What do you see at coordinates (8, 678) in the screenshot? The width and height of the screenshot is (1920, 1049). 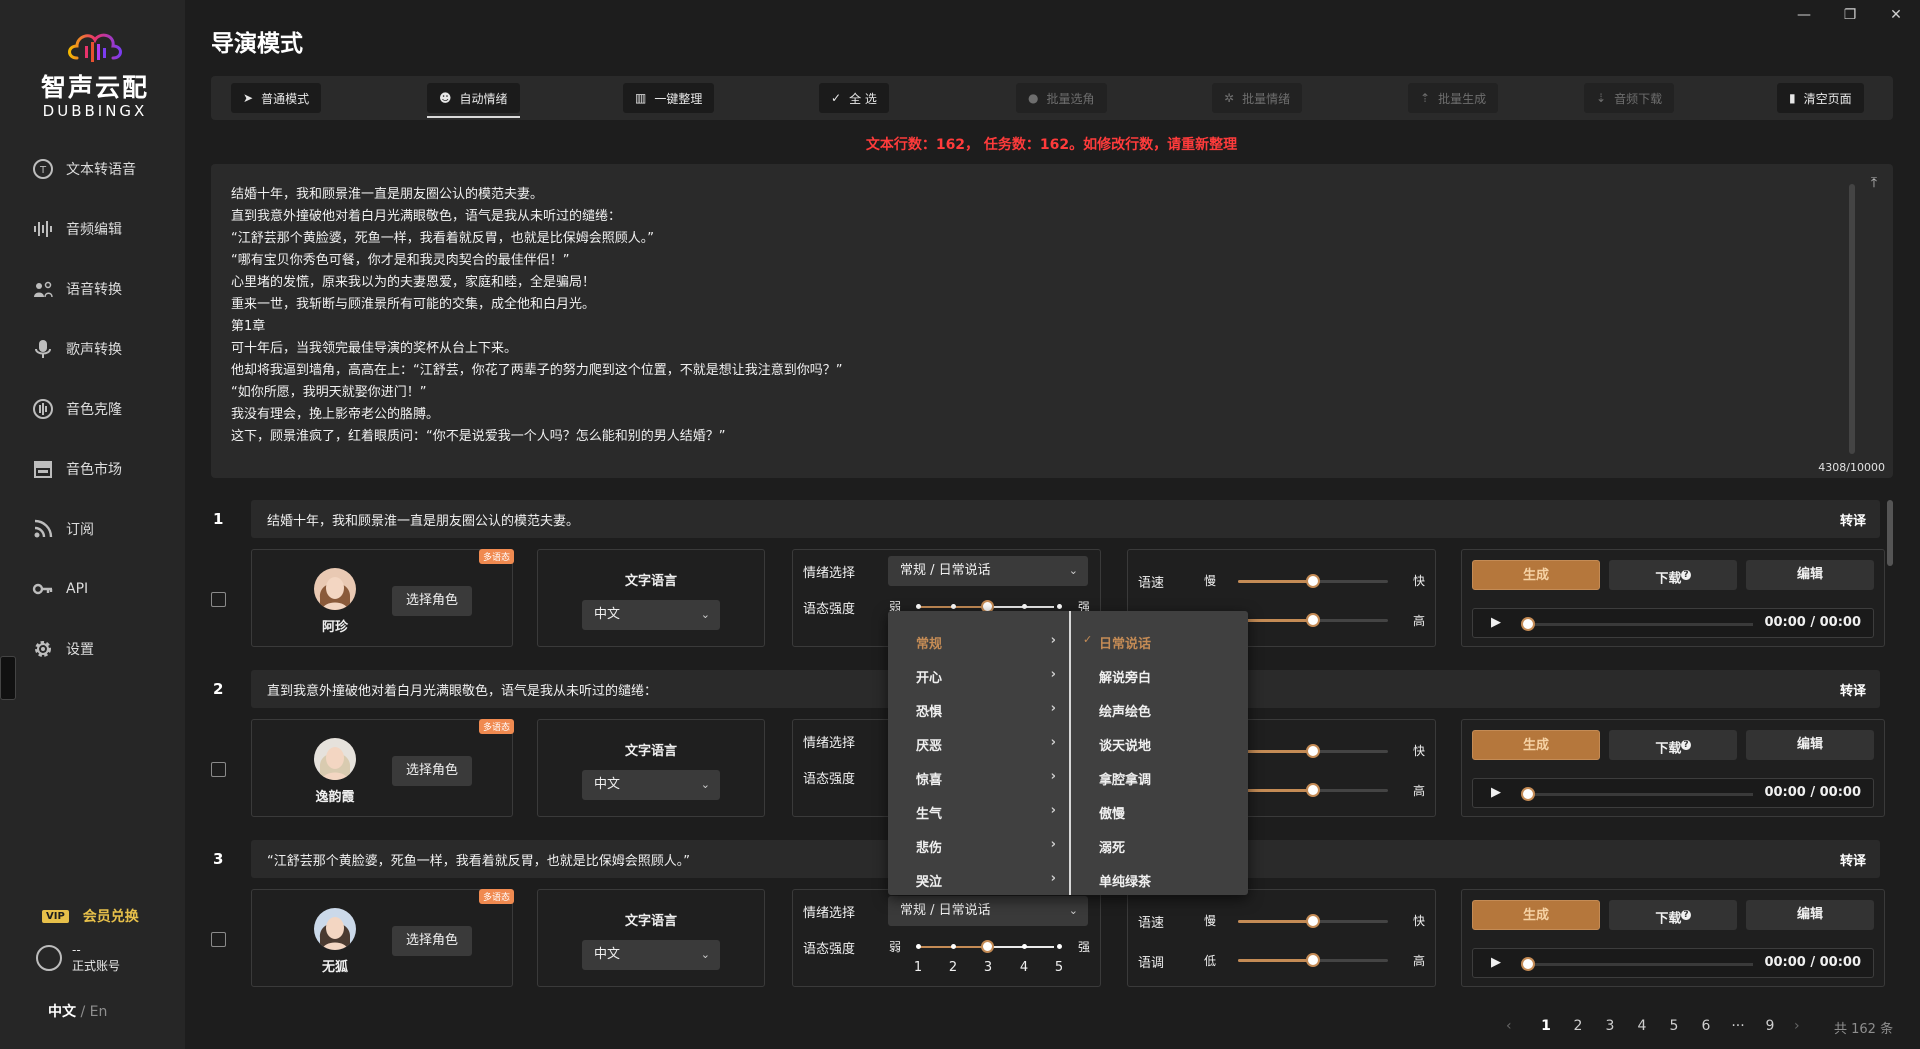 I see `sidebar-collapse-handle` at bounding box center [8, 678].